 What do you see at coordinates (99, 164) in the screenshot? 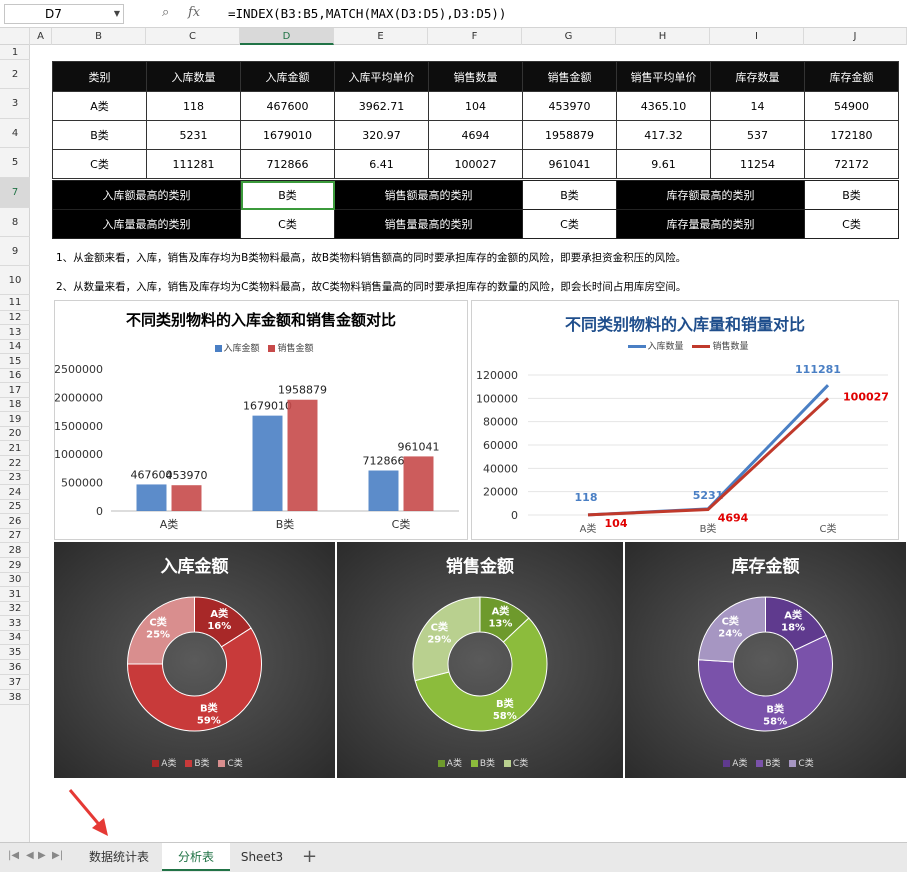
I see `table-cell: C类` at bounding box center [99, 164].